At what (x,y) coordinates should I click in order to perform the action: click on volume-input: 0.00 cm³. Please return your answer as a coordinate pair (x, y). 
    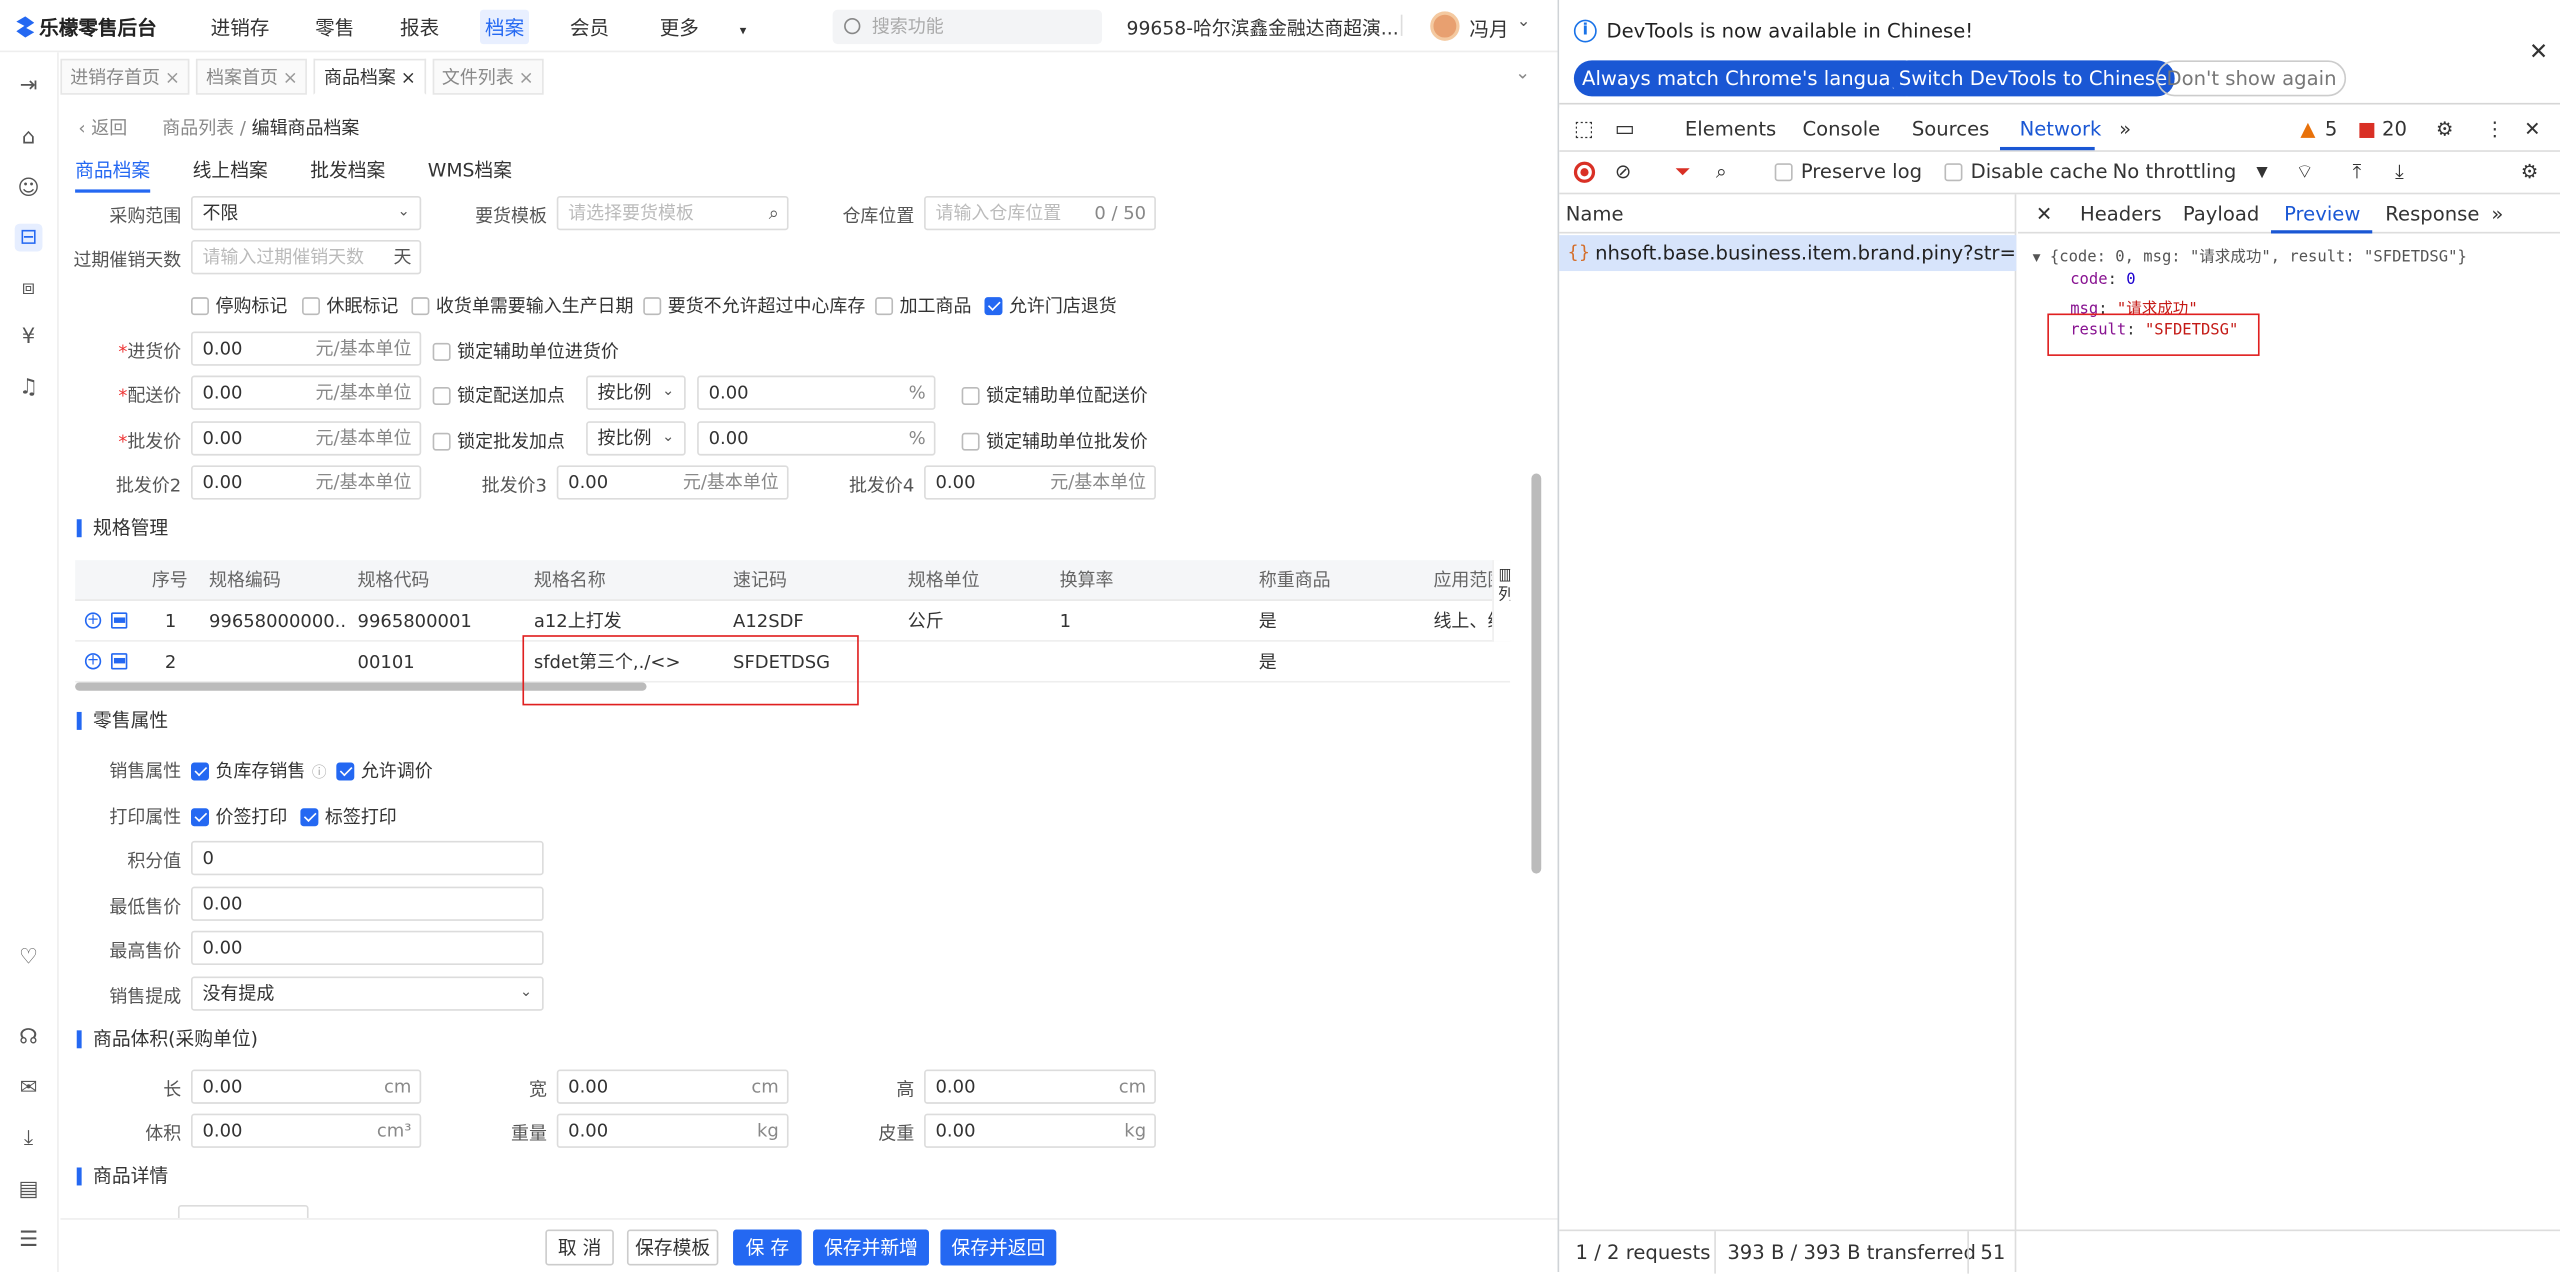
    Looking at the image, I should click on (306, 1130).